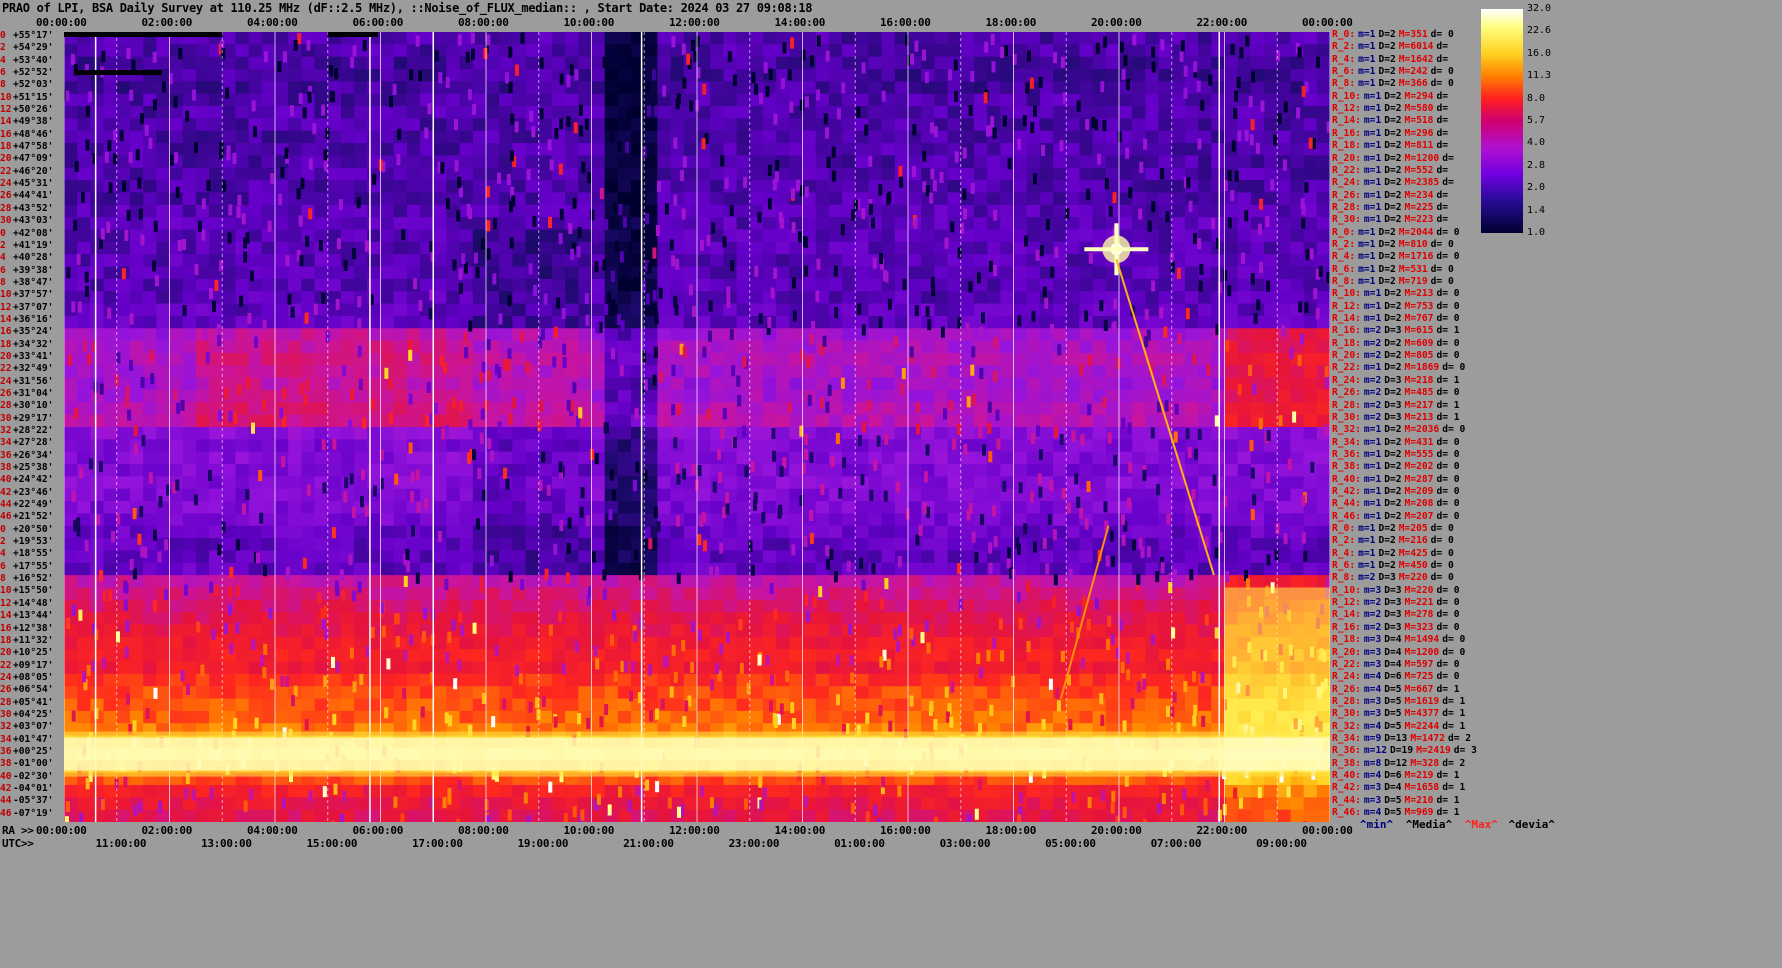  Describe the element at coordinates (33, 393) in the screenshot. I see `declination-value: +31°04'` at that location.